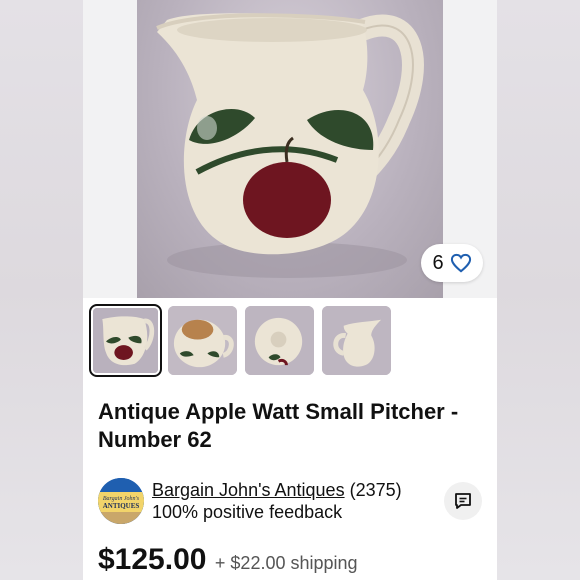 This screenshot has width=580, height=580. What do you see at coordinates (41, 290) in the screenshot?
I see `background-left` at bounding box center [41, 290].